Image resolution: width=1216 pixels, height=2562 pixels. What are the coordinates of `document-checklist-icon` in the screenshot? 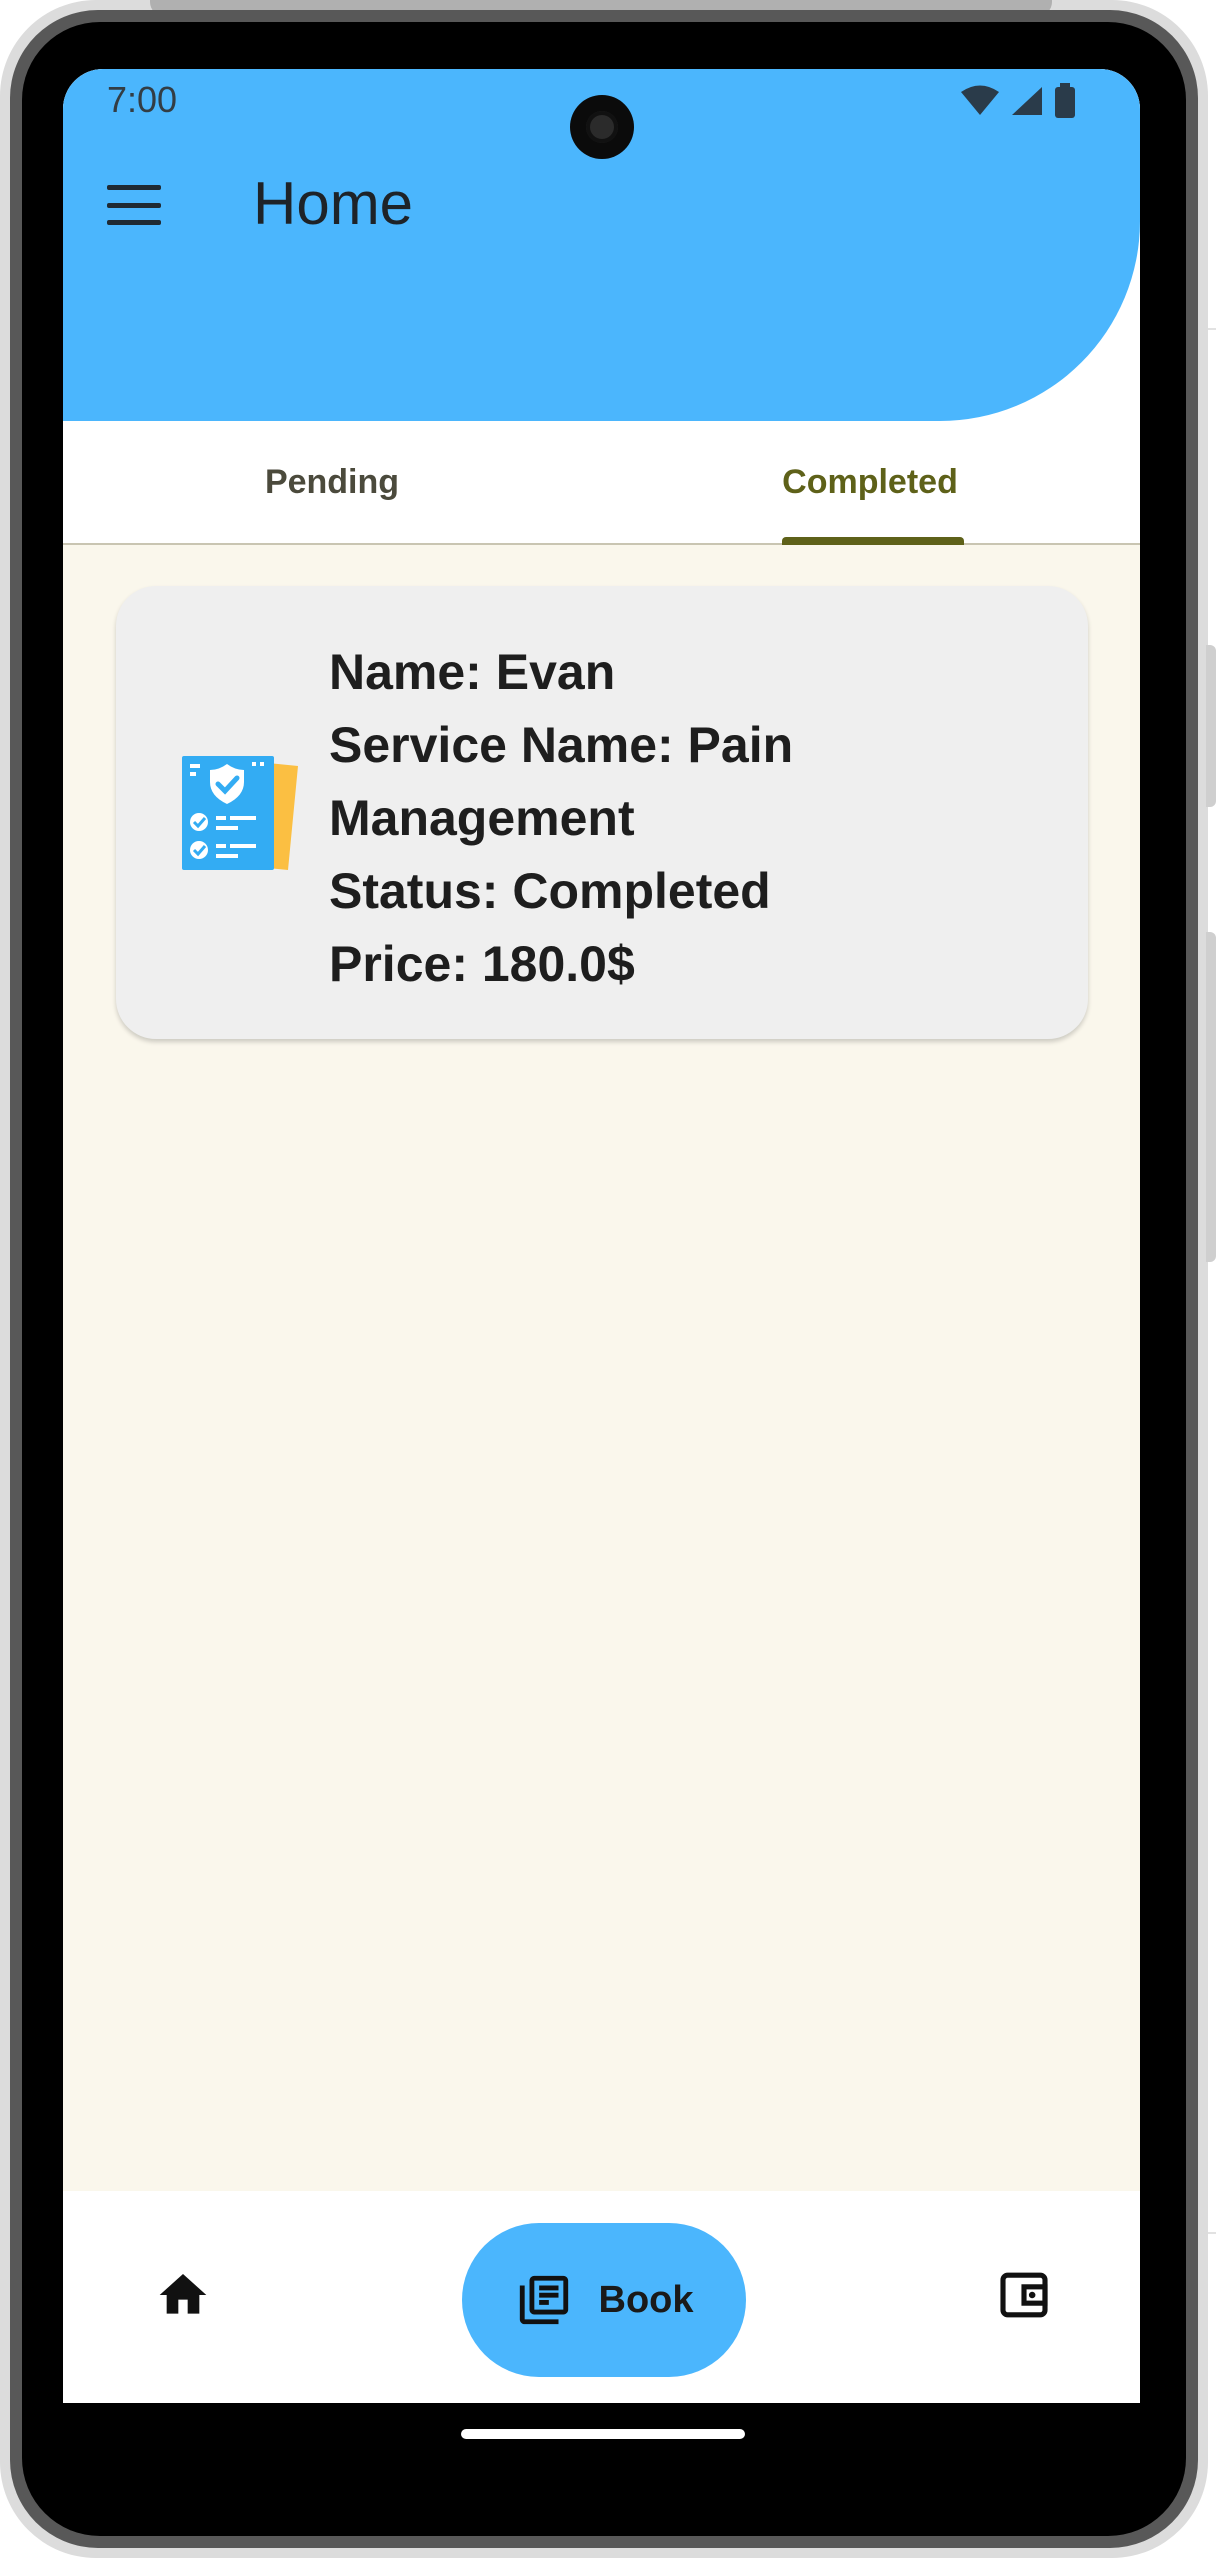 It's located at (240, 813).